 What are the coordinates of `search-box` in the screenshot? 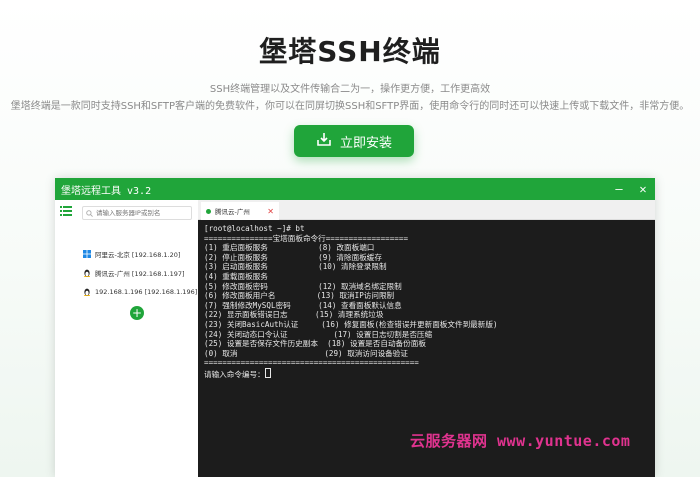 It's located at (137, 213).